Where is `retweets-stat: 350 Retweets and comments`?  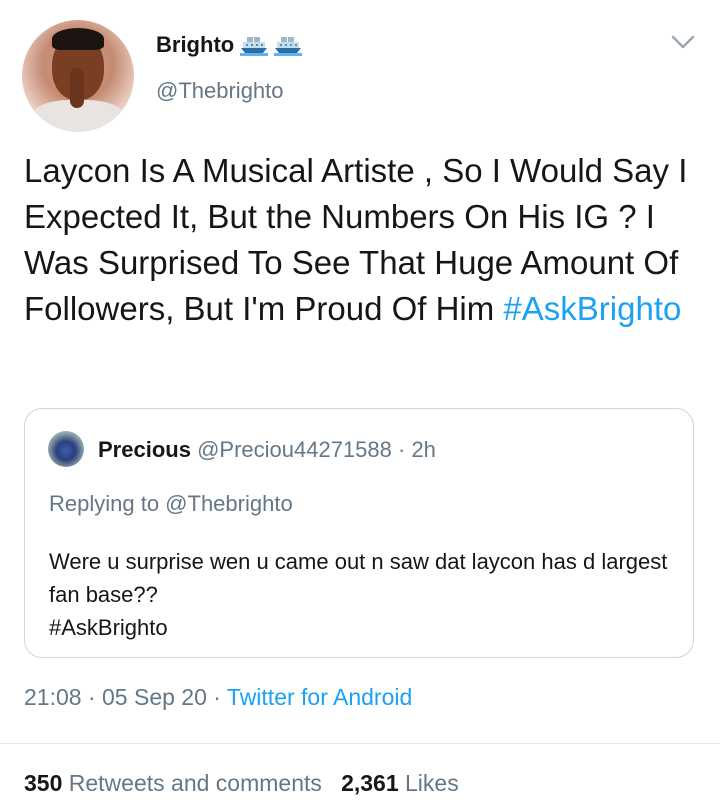 retweets-stat: 350 Retweets and comments is located at coordinates (173, 783).